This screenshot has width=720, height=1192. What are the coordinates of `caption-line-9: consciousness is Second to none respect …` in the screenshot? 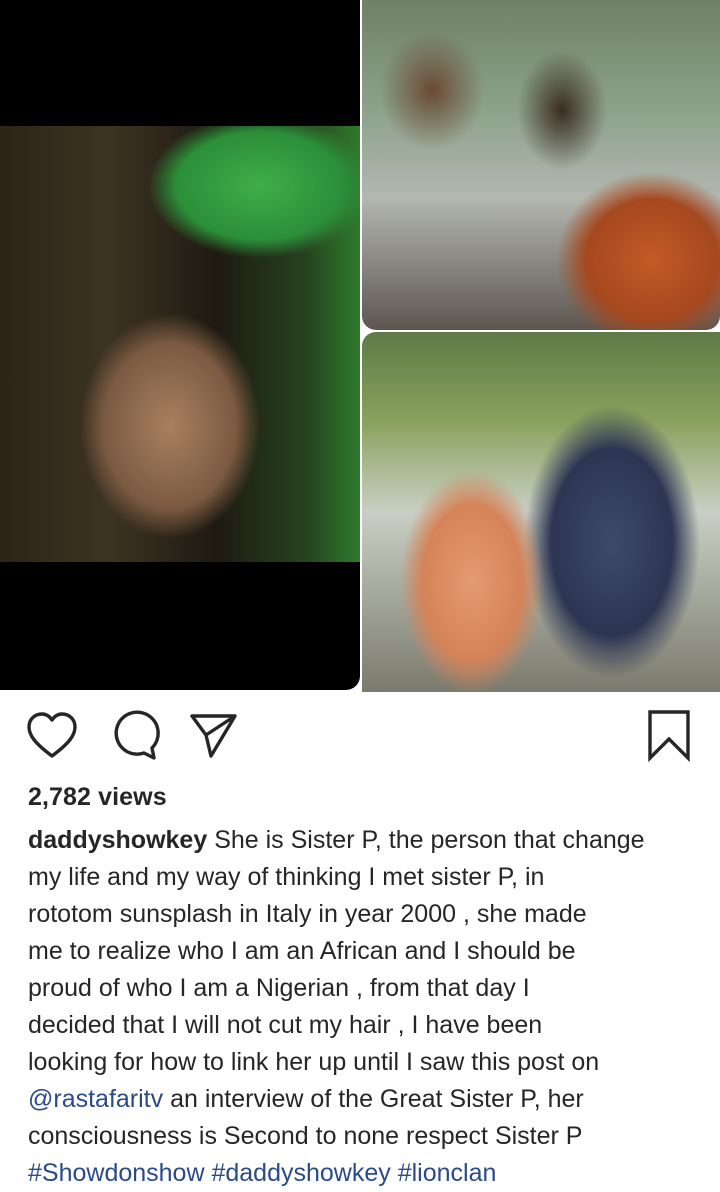 It's located at (305, 1136).